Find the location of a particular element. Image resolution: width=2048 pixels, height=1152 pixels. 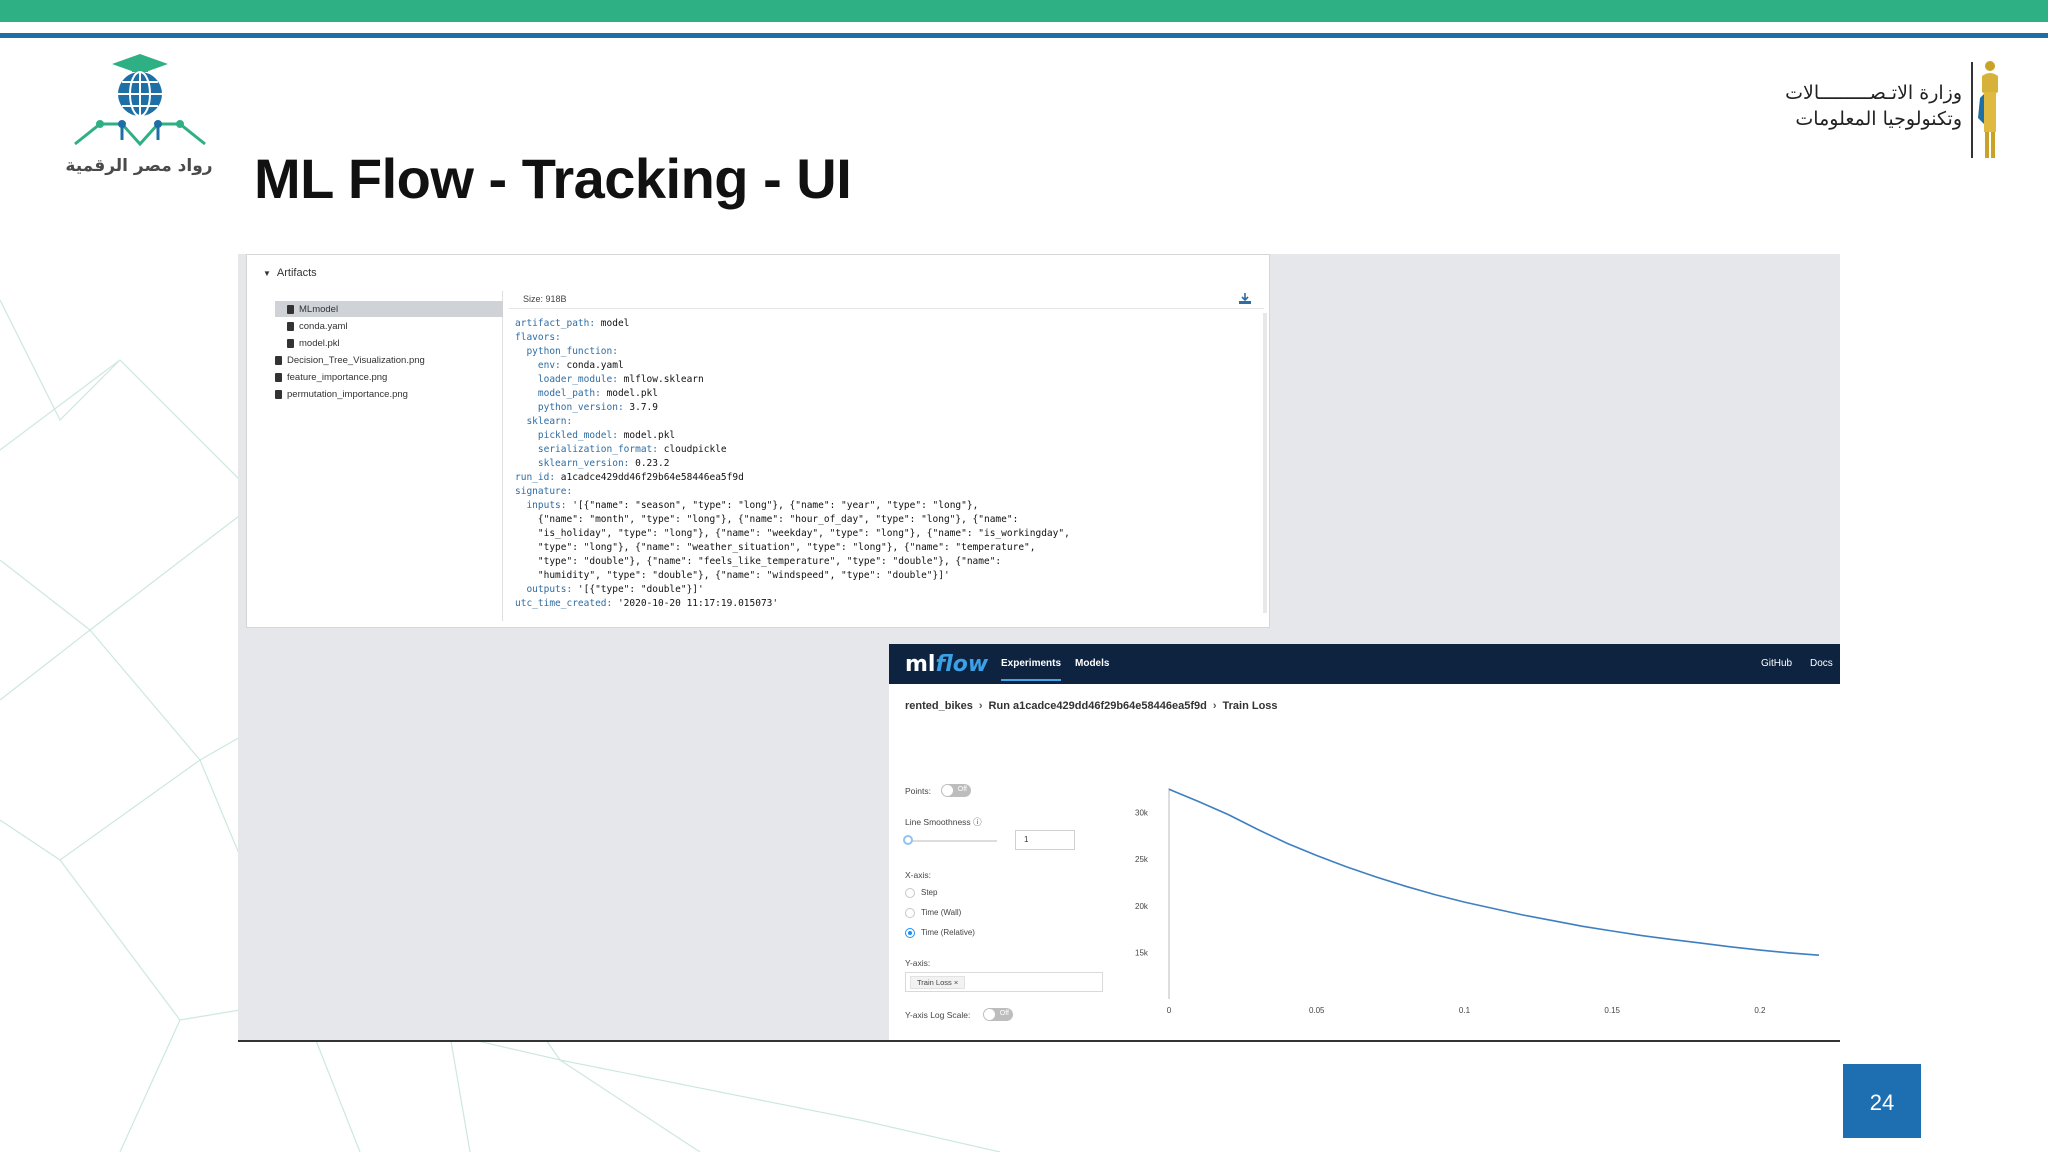

yaxis-select: Train Loss × is located at coordinates (1004, 982).